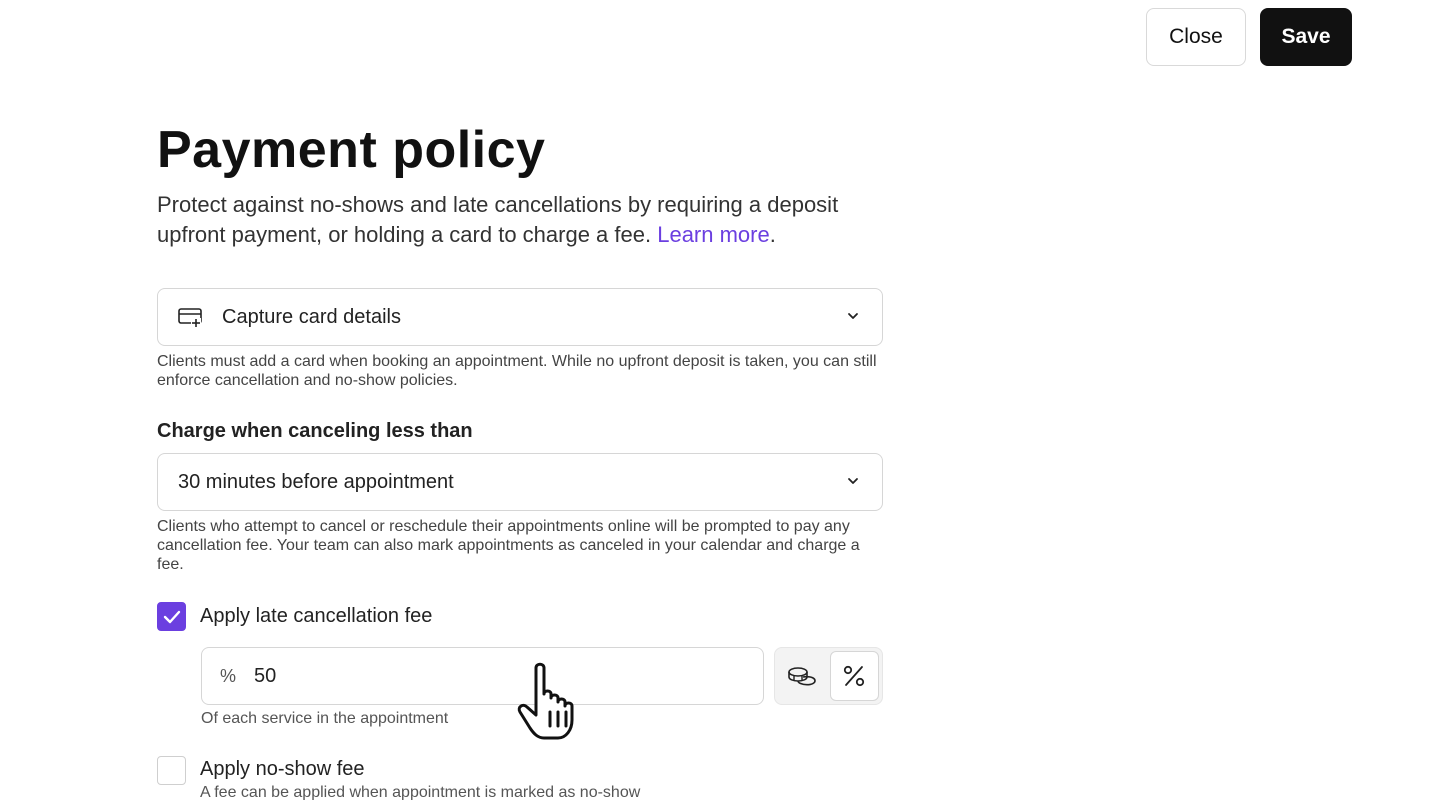 Image resolution: width=1440 pixels, height=800 pixels. I want to click on checkmark-icon, so click(171, 616).